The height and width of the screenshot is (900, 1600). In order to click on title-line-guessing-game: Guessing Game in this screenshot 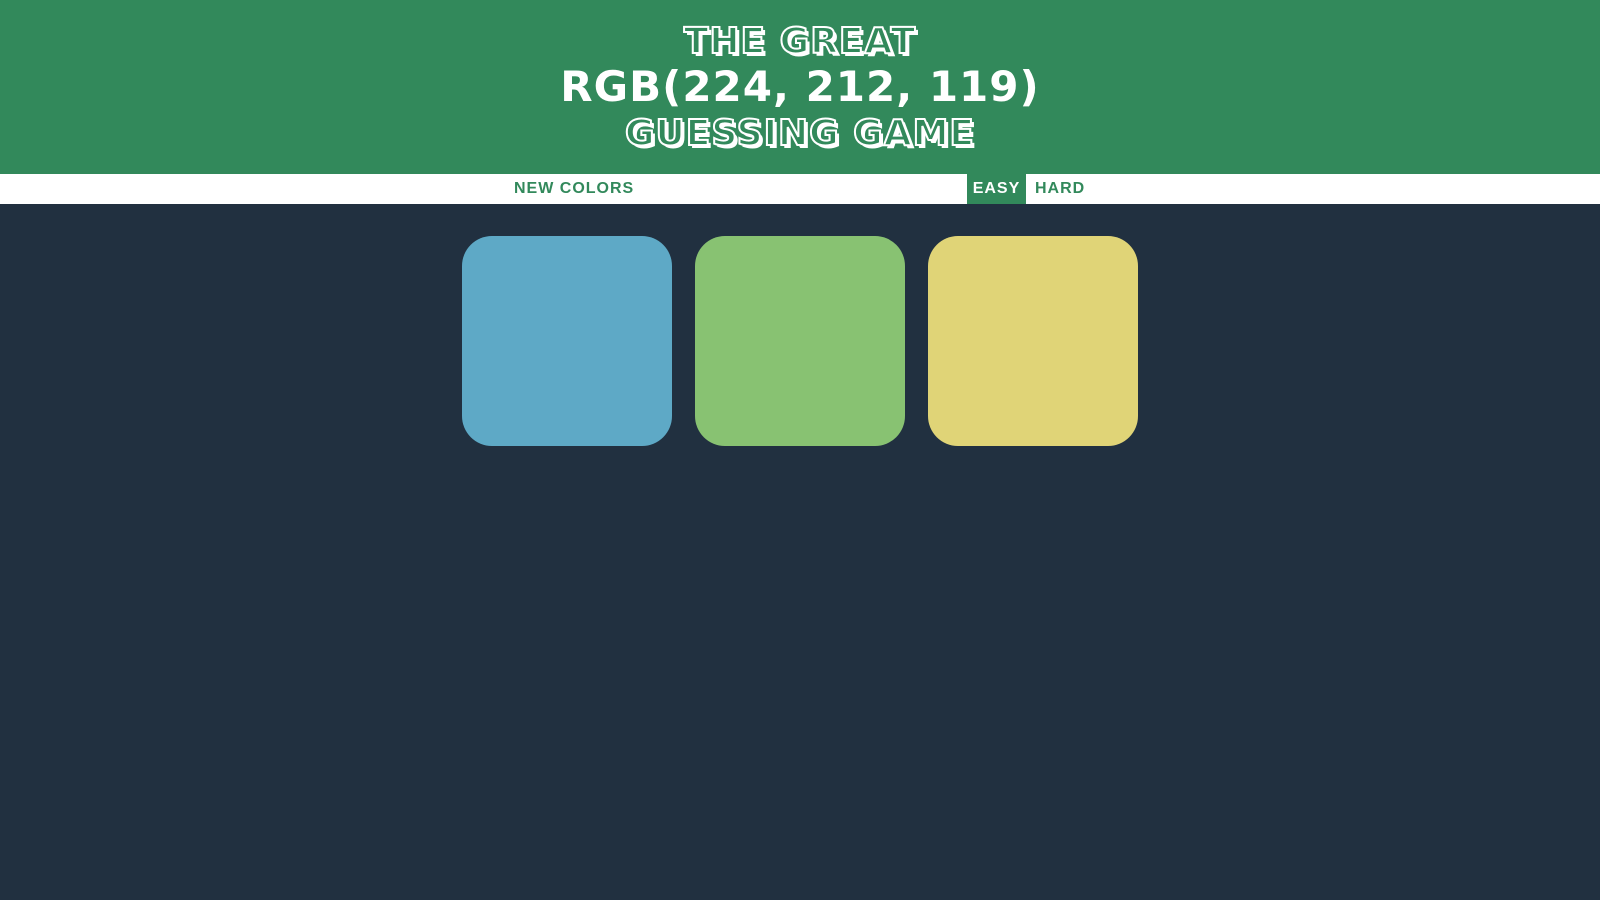, I will do `click(800, 133)`.